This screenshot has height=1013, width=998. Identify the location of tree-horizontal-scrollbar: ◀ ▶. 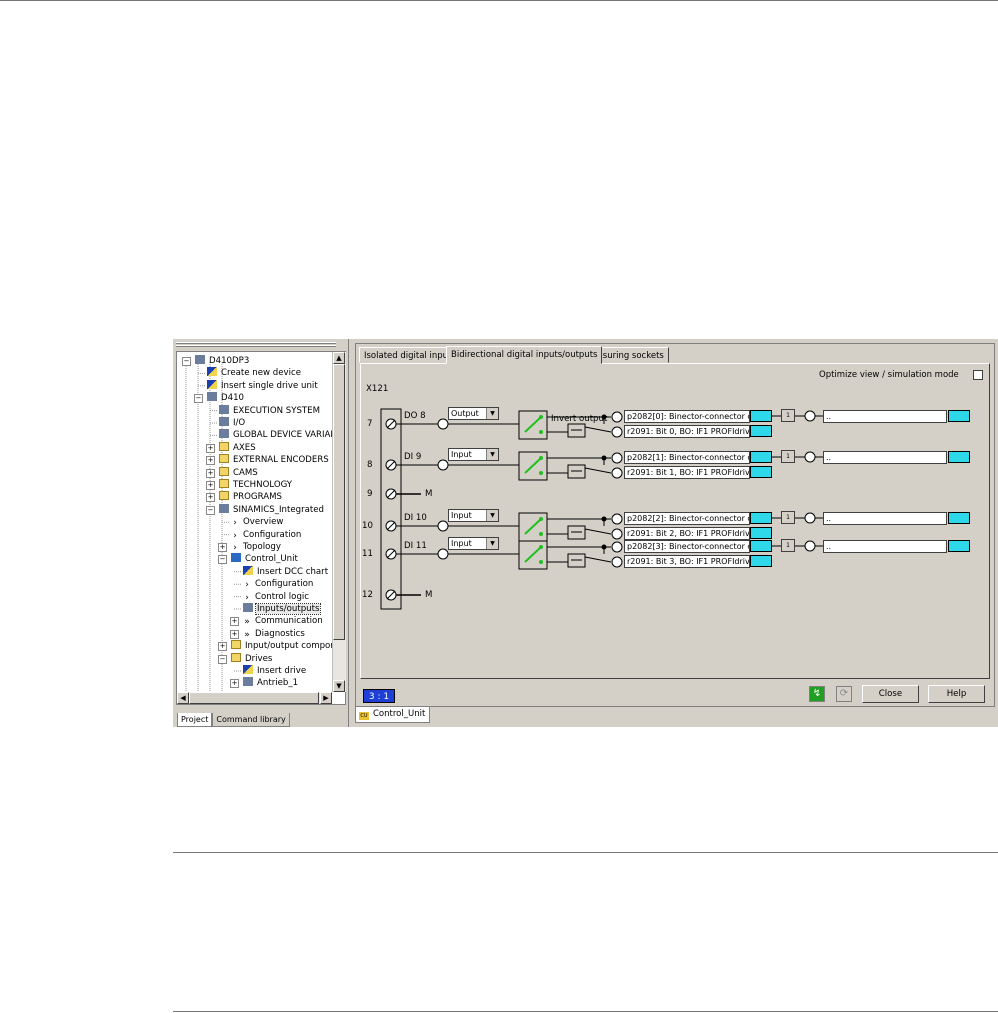
(254, 698).